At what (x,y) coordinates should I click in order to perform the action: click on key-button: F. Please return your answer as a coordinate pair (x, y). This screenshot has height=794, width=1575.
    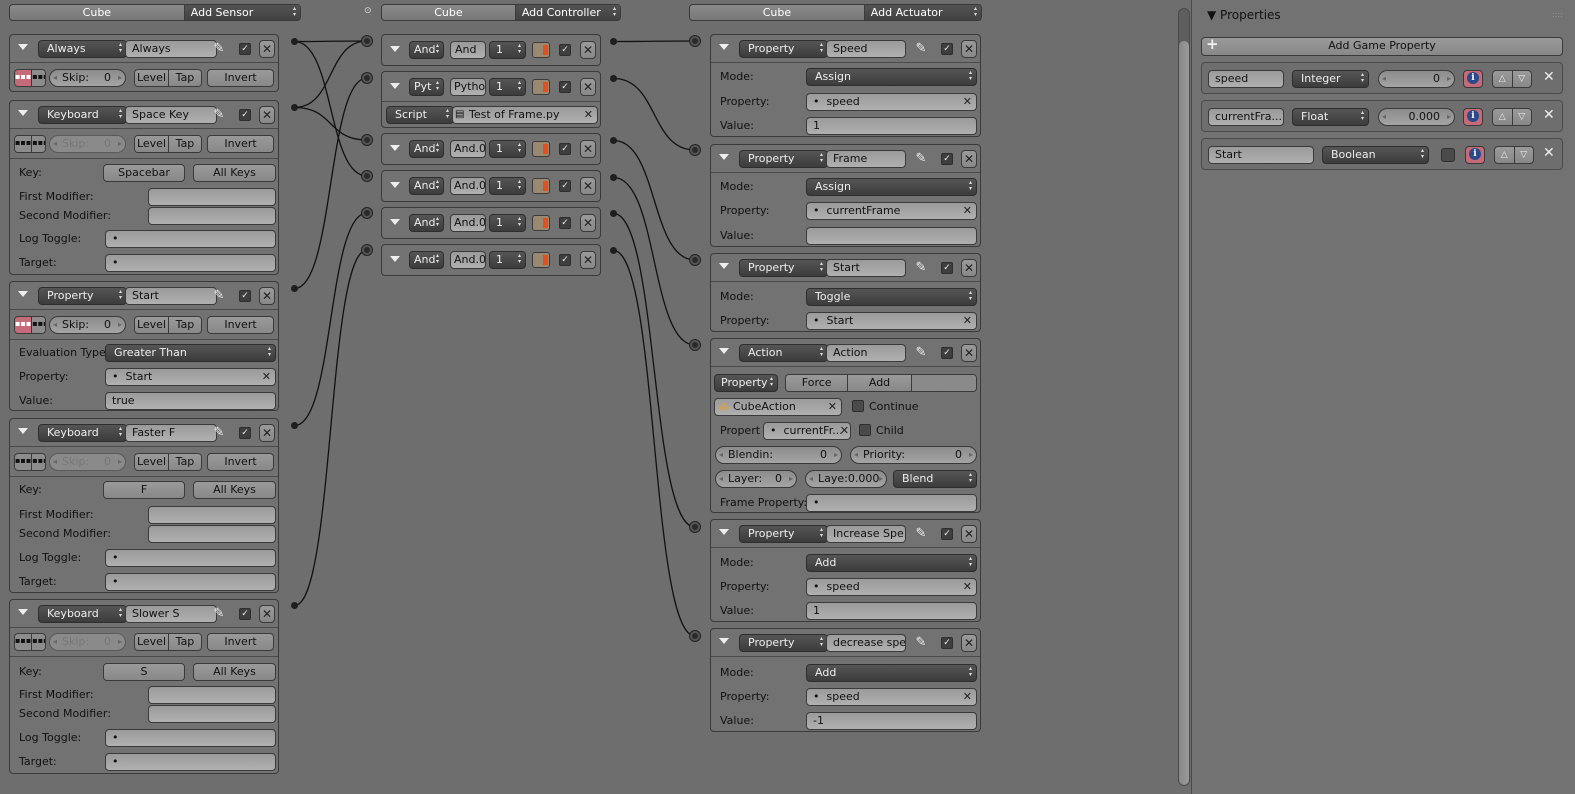
    Looking at the image, I should click on (144, 490).